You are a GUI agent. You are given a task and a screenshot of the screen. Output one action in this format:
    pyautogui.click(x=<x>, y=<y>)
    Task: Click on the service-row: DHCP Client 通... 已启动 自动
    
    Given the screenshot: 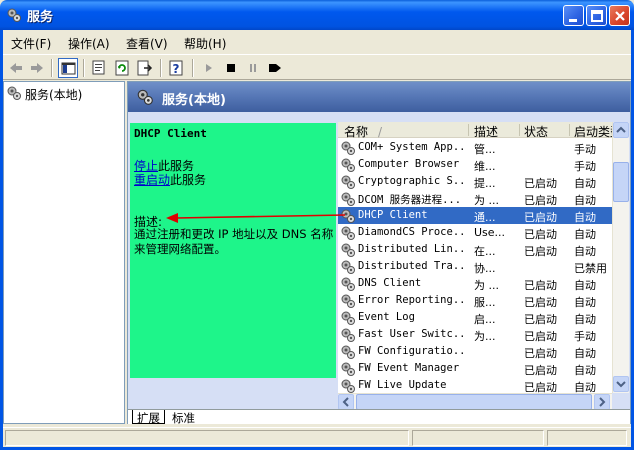 What is the action you would take?
    pyautogui.click(x=475, y=215)
    